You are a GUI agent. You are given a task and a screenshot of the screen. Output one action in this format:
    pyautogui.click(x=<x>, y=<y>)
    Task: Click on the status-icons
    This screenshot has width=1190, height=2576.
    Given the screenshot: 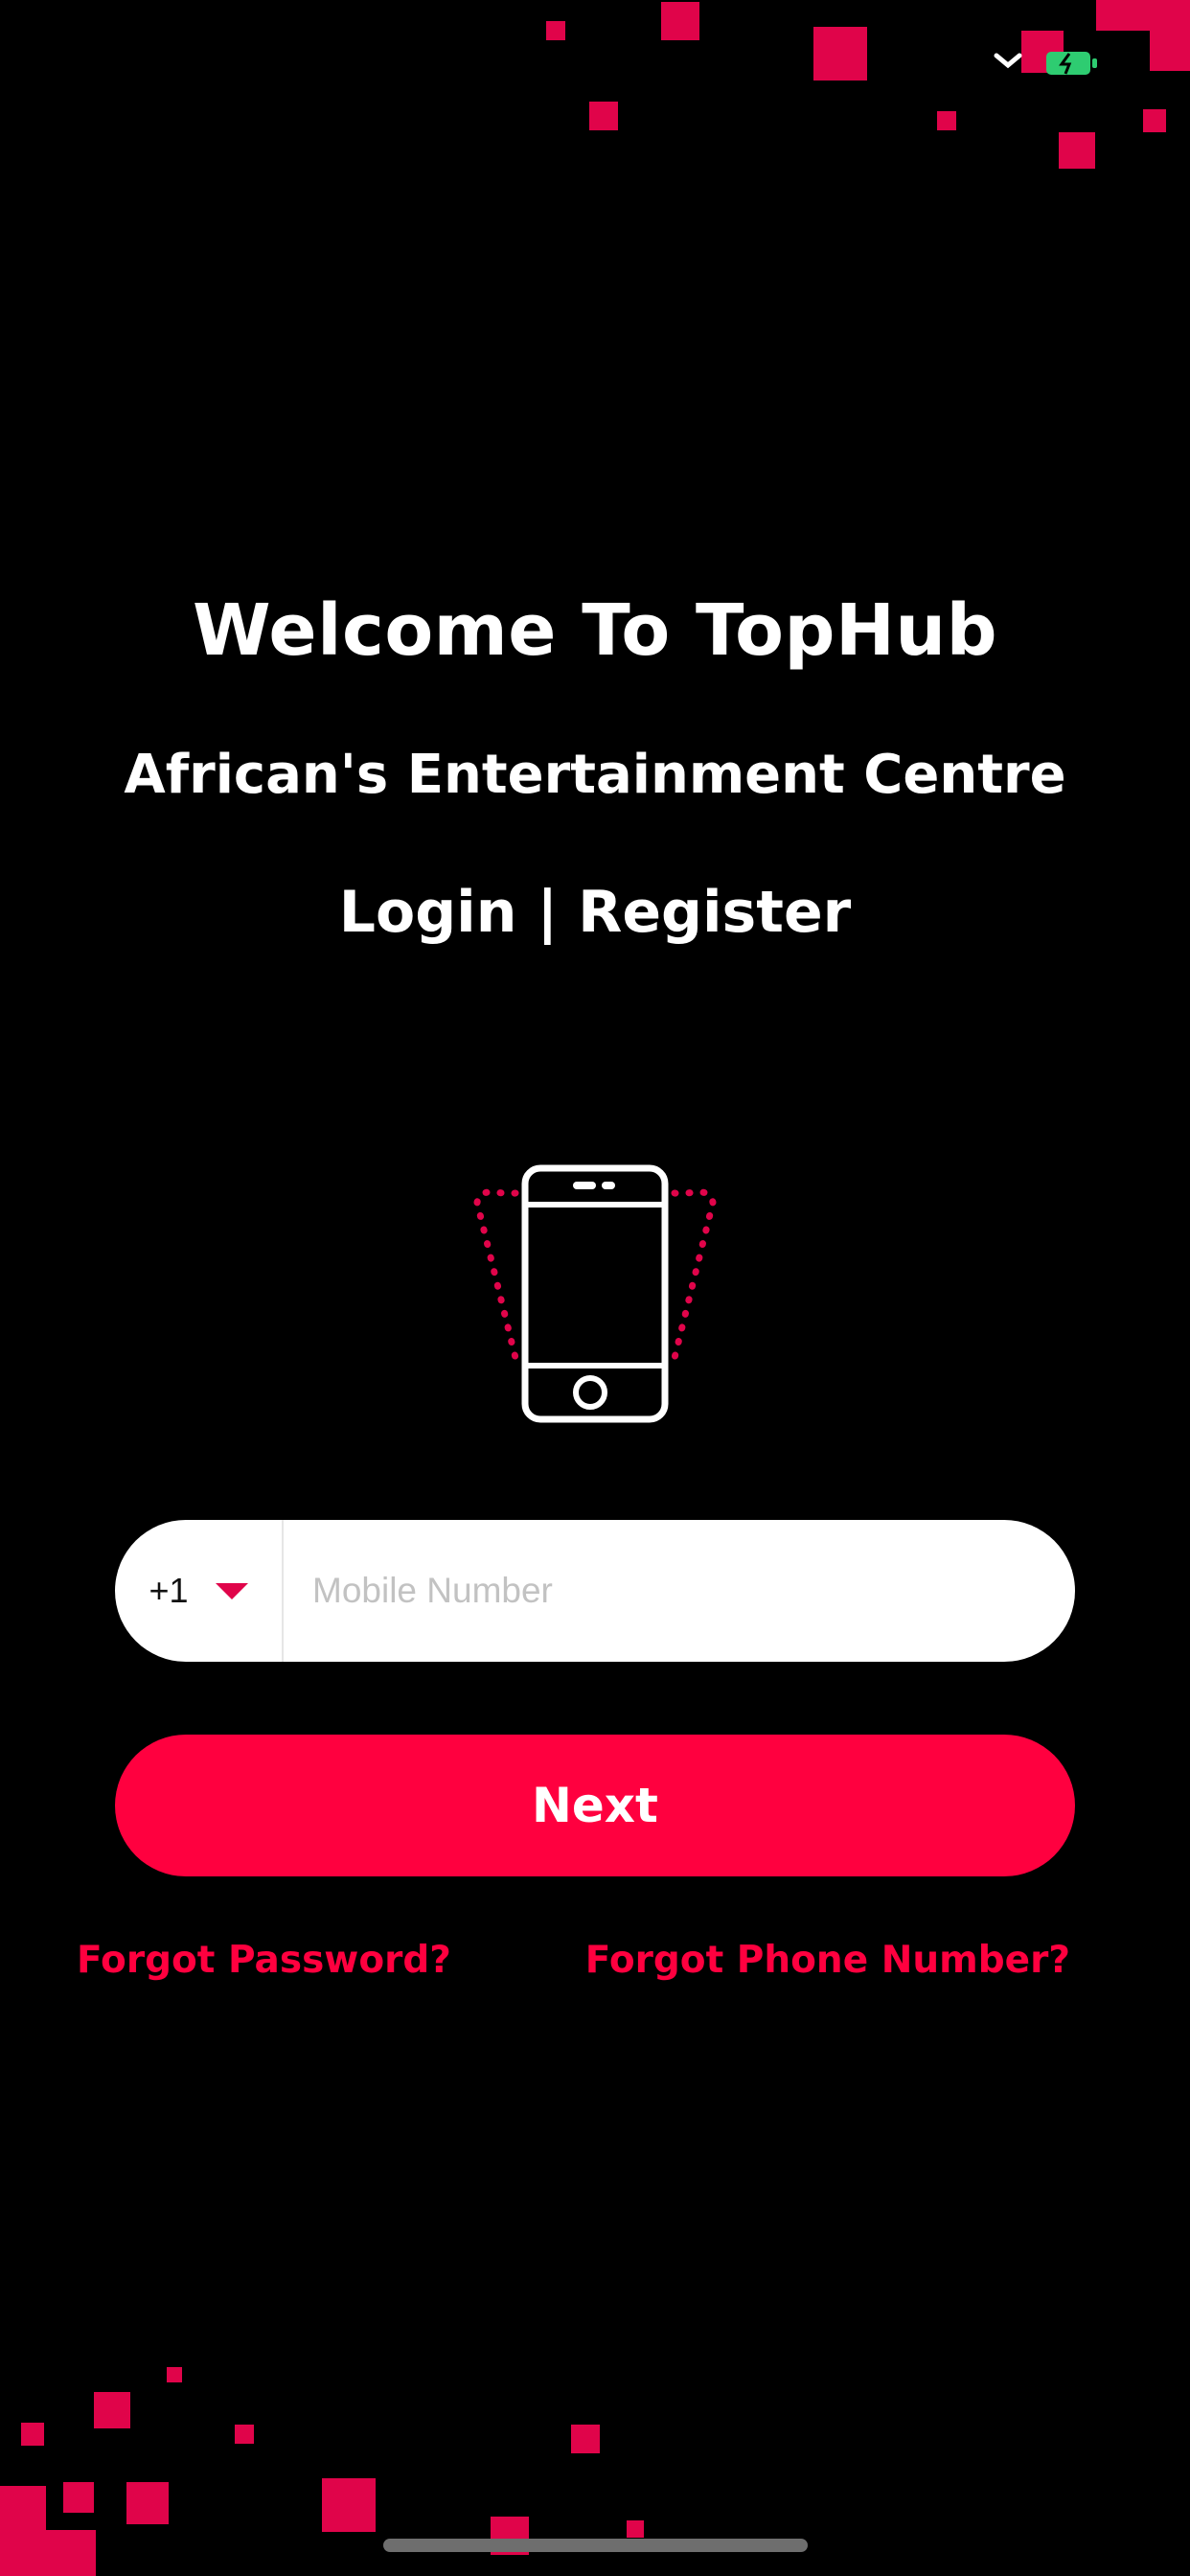 What is the action you would take?
    pyautogui.click(x=1045, y=63)
    